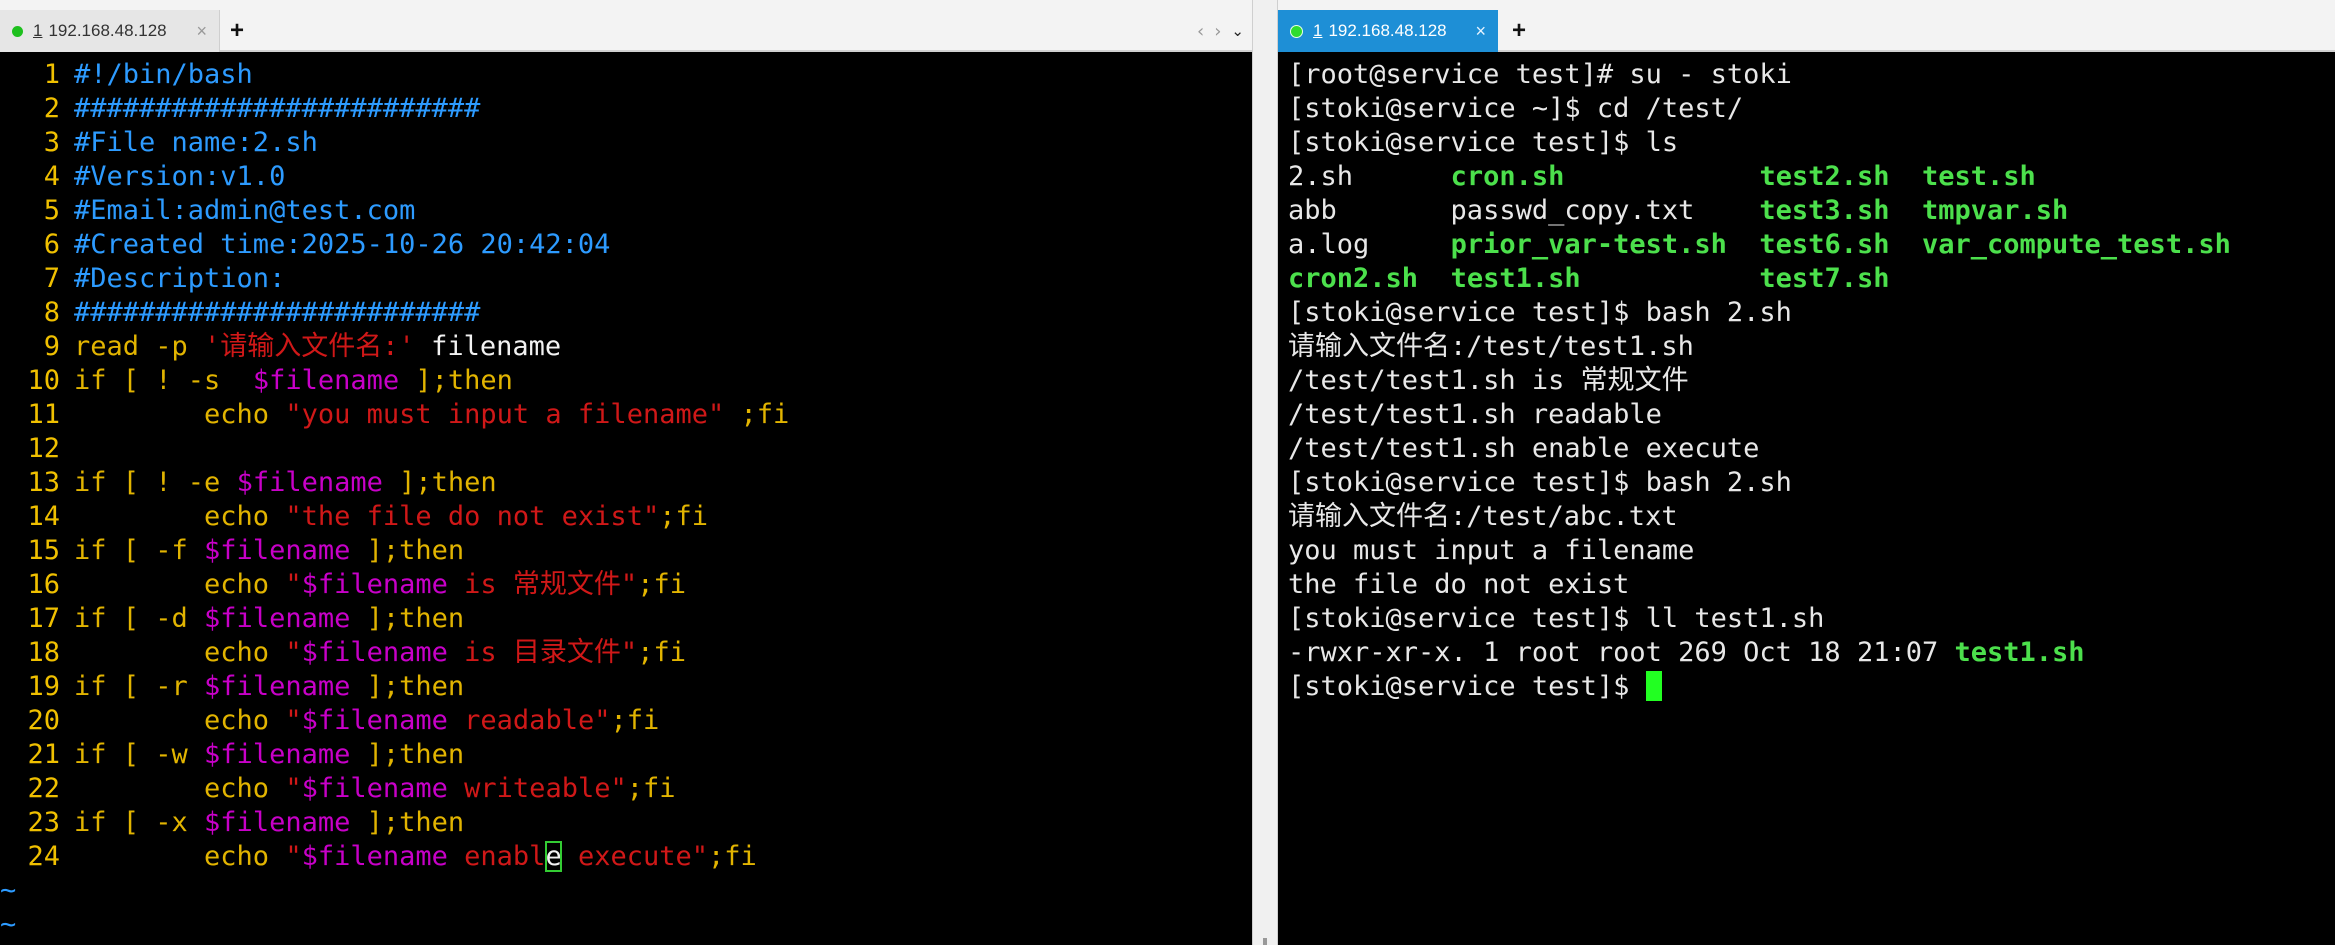 The image size is (2335, 945). What do you see at coordinates (43, 788) in the screenshot?
I see `line-number: 22` at bounding box center [43, 788].